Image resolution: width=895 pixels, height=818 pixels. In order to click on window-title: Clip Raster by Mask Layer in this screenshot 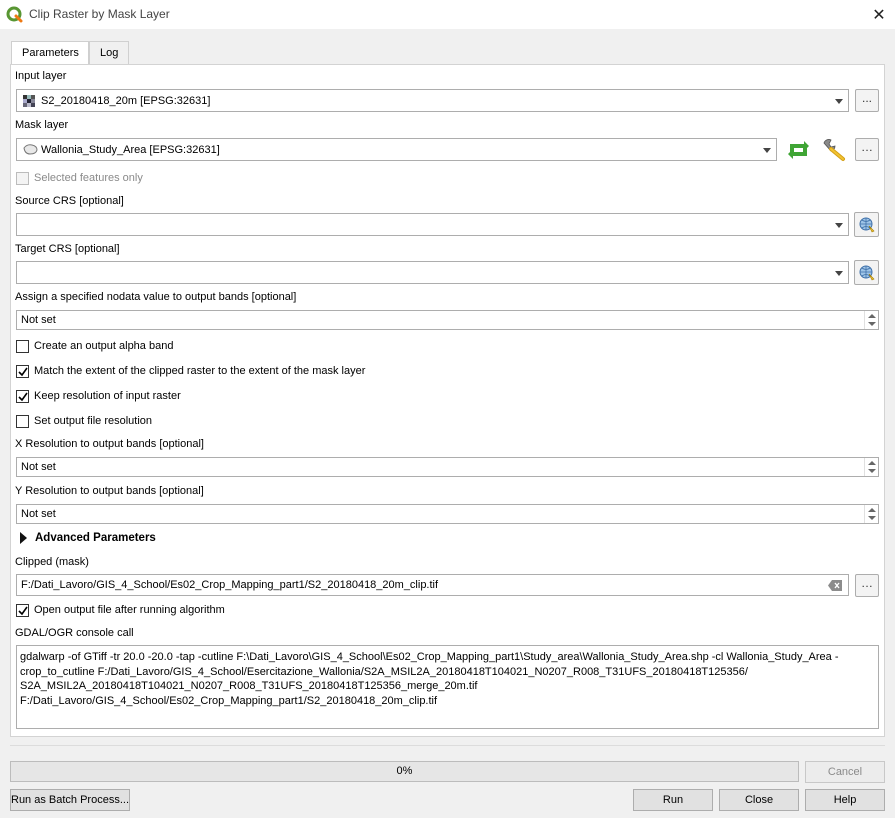, I will do `click(99, 14)`.